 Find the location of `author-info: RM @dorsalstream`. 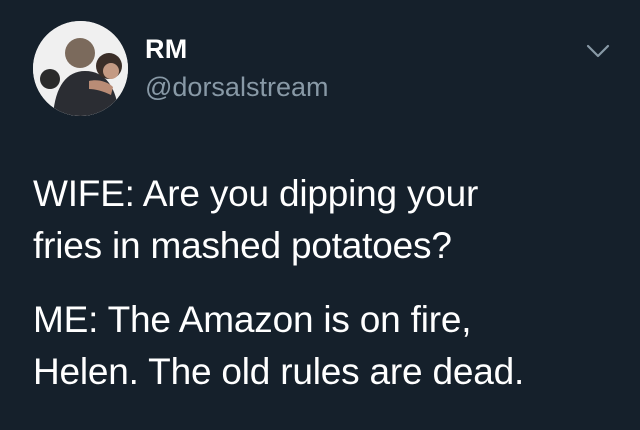

author-info: RM @dorsalstream is located at coordinates (236, 68).